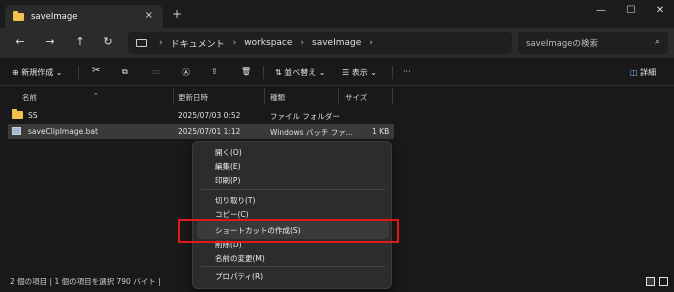 The image size is (674, 292). Describe the element at coordinates (278, 72) in the screenshot. I see `sort-icon: ⇅` at that location.